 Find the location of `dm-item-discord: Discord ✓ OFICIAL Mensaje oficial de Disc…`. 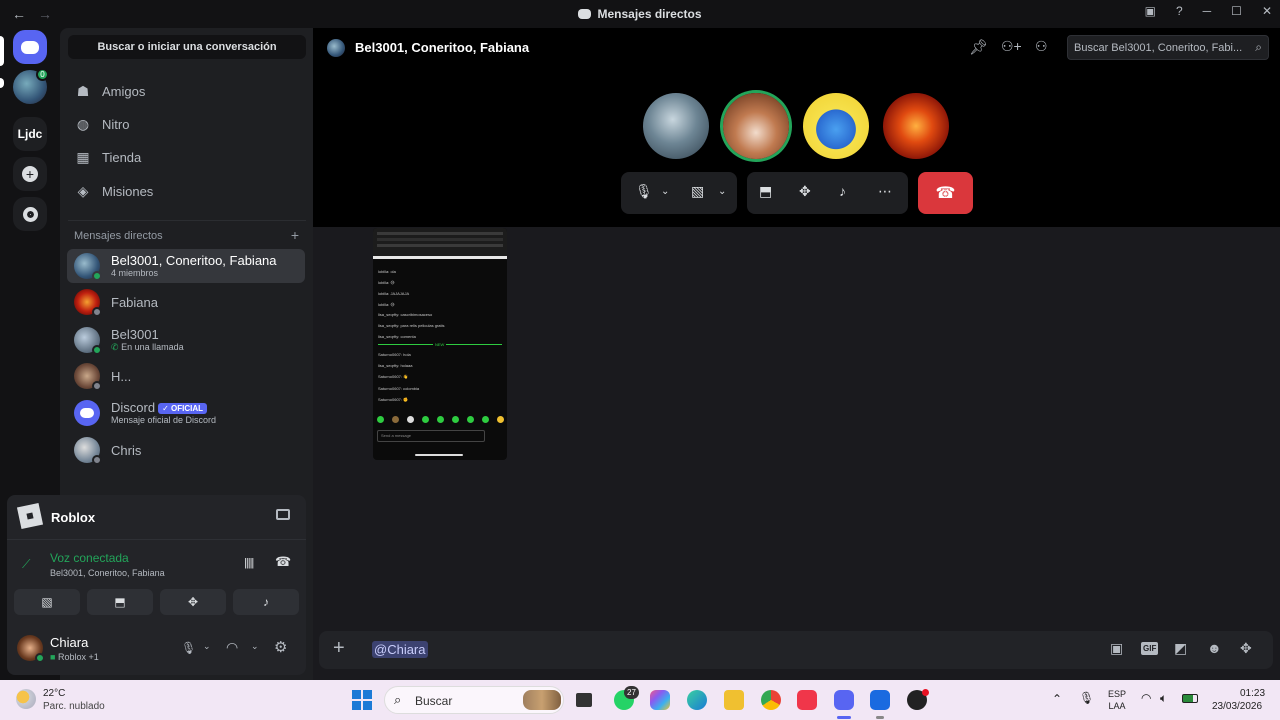

dm-item-discord: Discord ✓ OFICIAL Mensaje oficial de Disc… is located at coordinates (186, 413).